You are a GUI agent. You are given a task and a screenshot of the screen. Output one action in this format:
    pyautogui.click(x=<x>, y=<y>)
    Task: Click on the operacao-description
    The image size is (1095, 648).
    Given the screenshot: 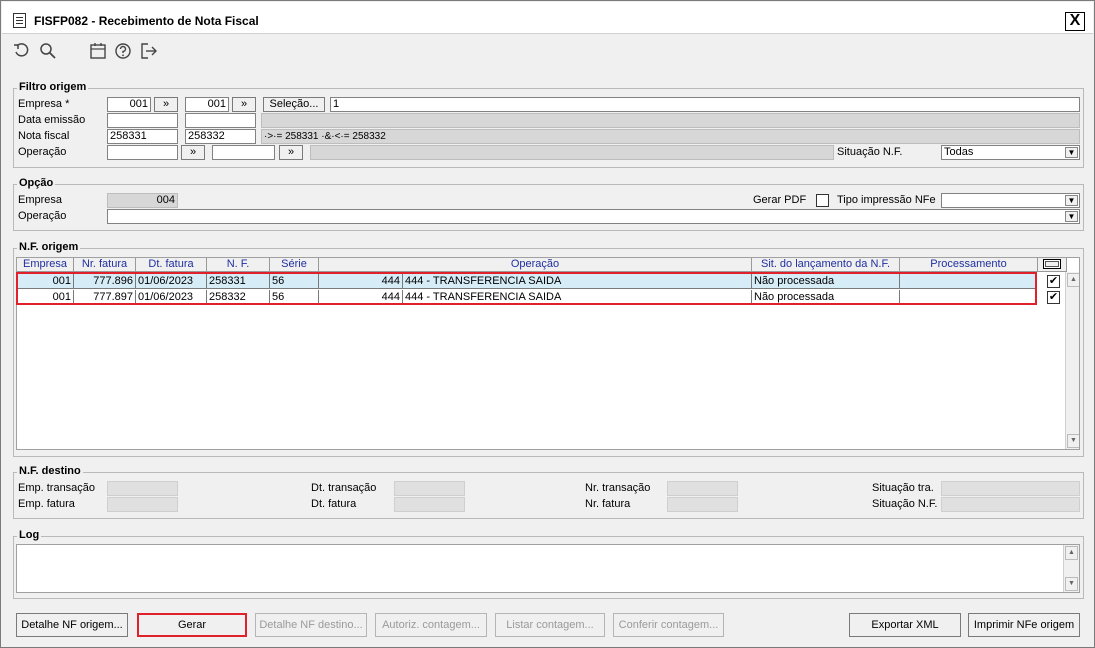 What is the action you would take?
    pyautogui.click(x=572, y=152)
    